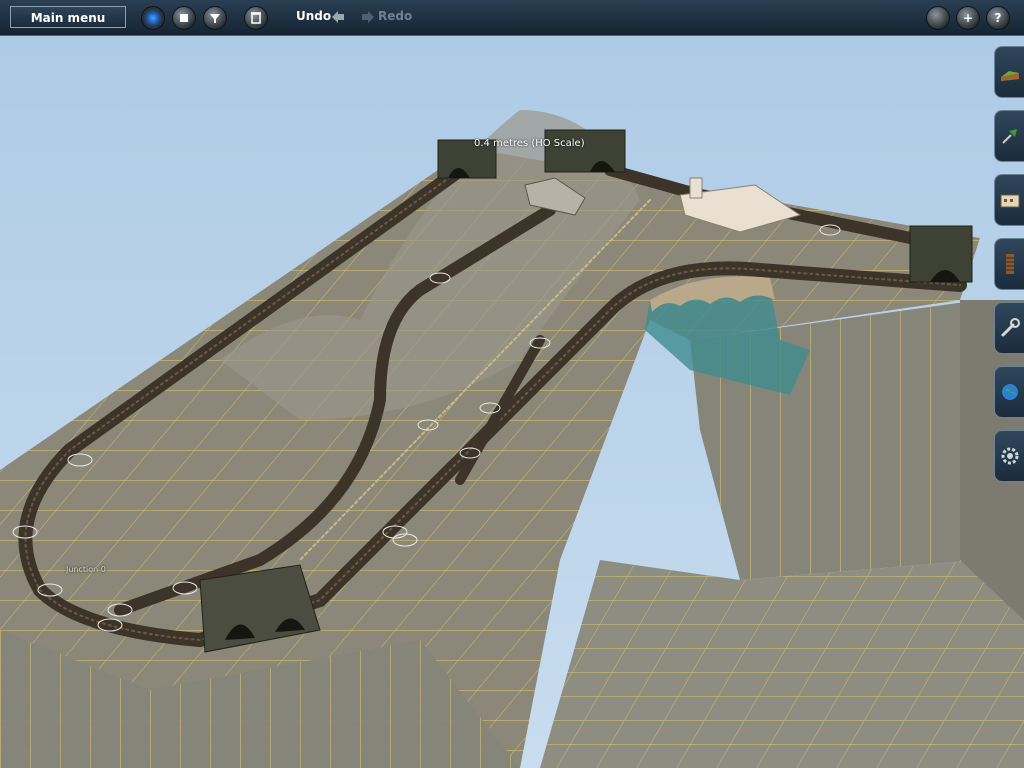  I want to click on tab-environment, so click(1009, 392).